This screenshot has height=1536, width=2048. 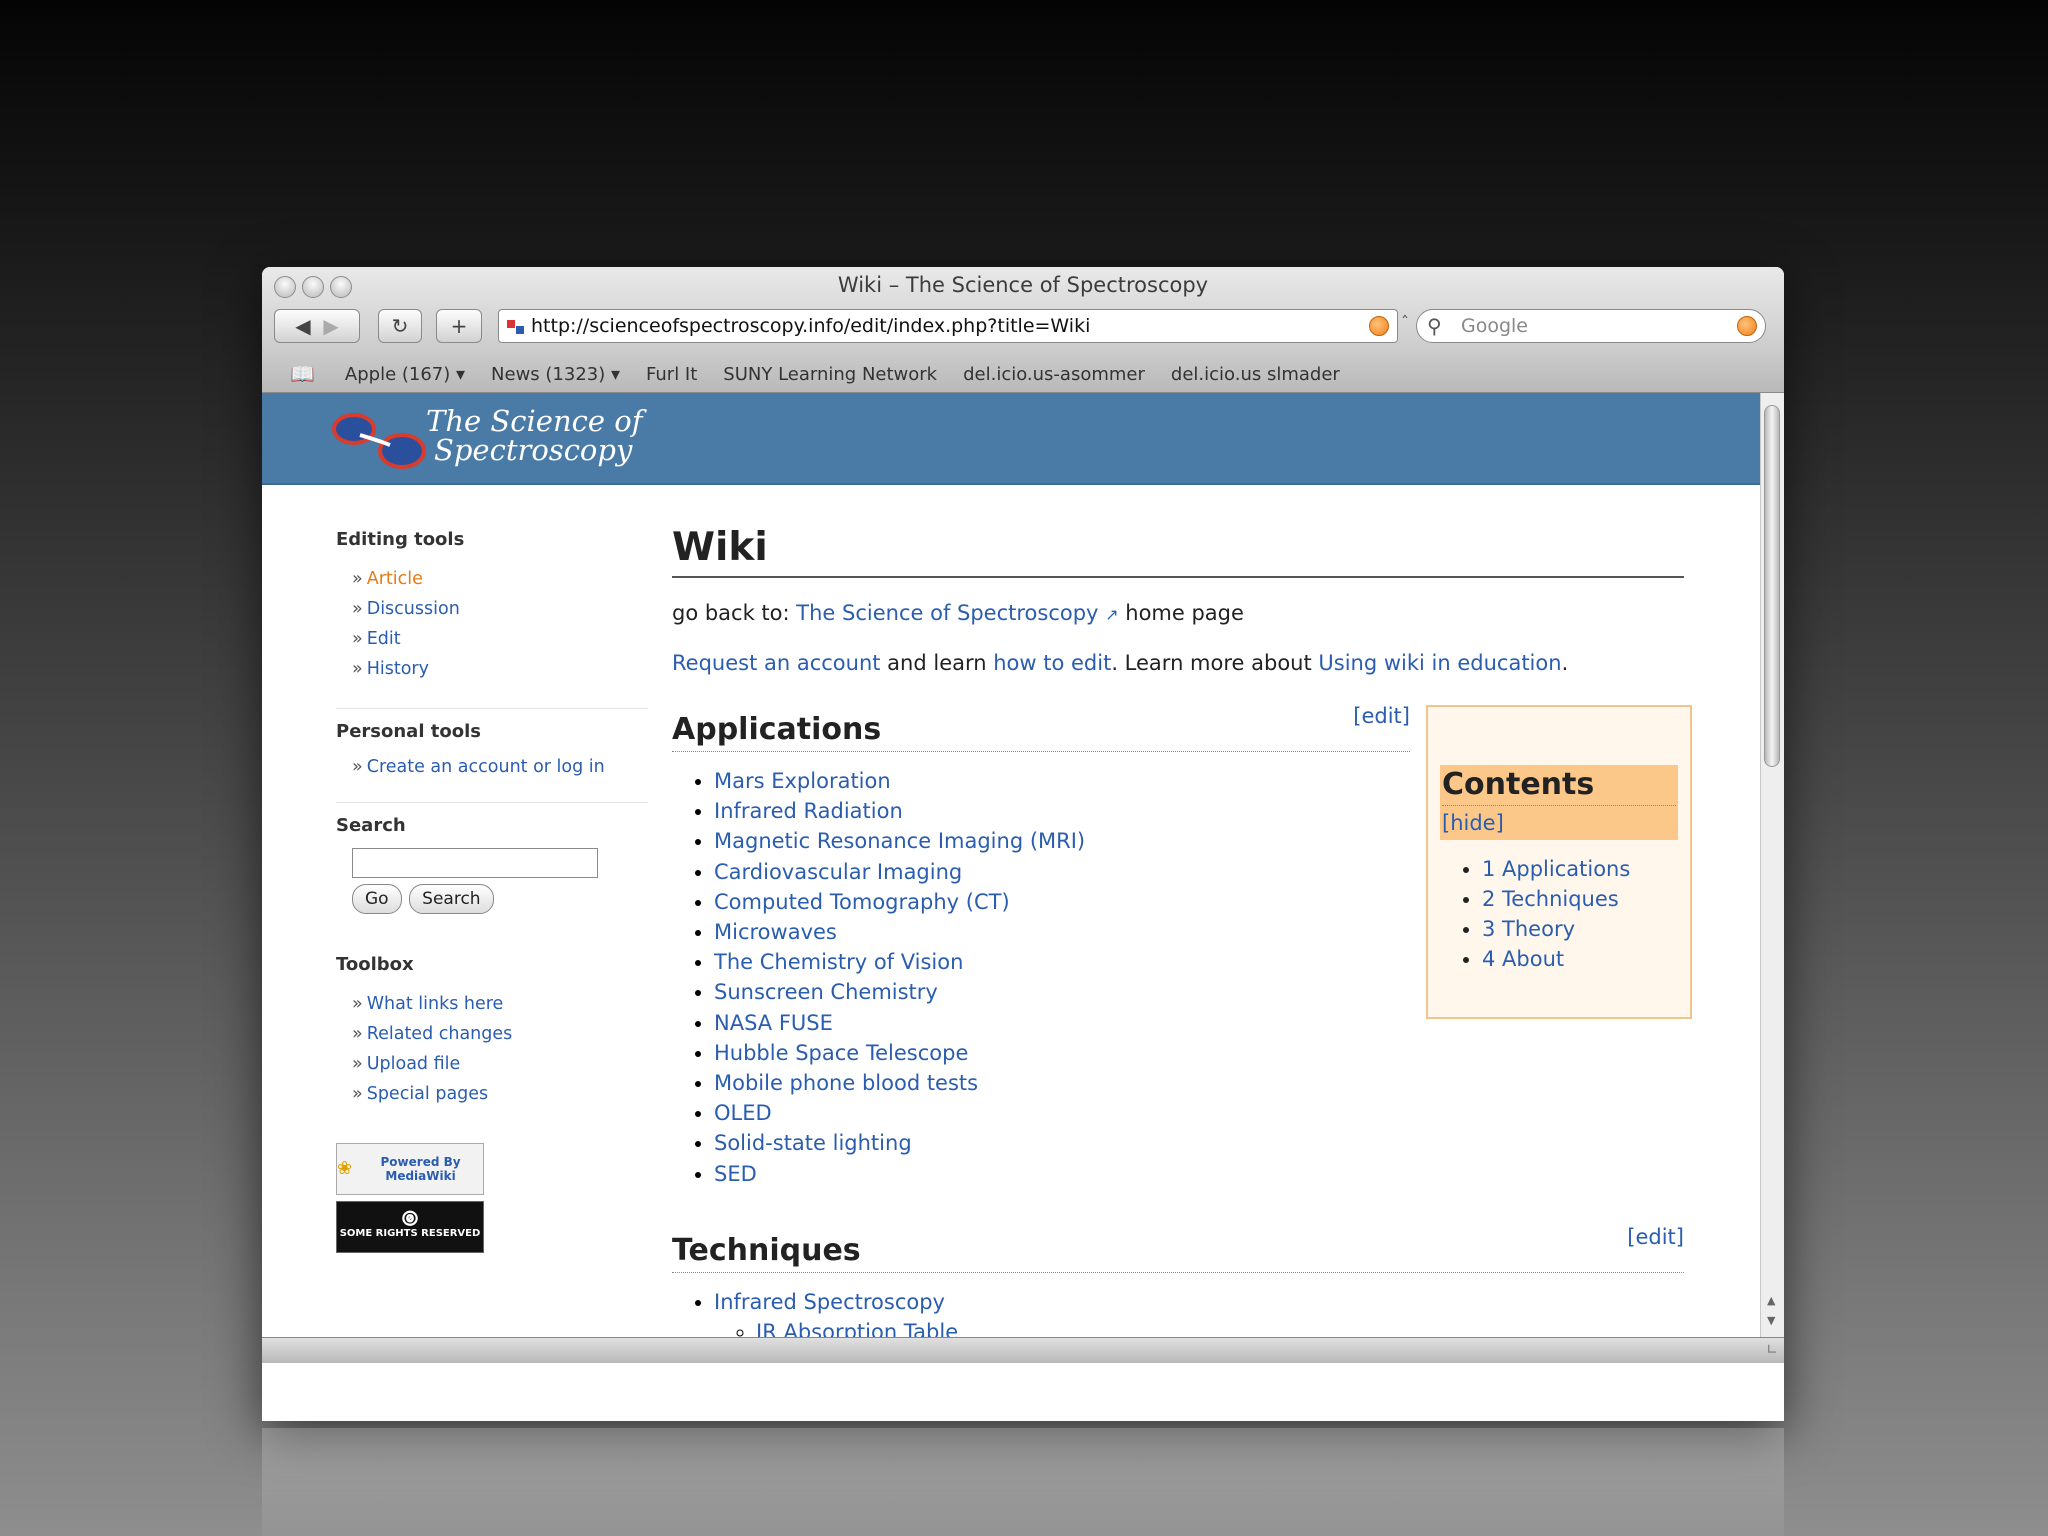 What do you see at coordinates (1771, 1300) in the screenshot?
I see `scroll-up-arrow-icon: ▲` at bounding box center [1771, 1300].